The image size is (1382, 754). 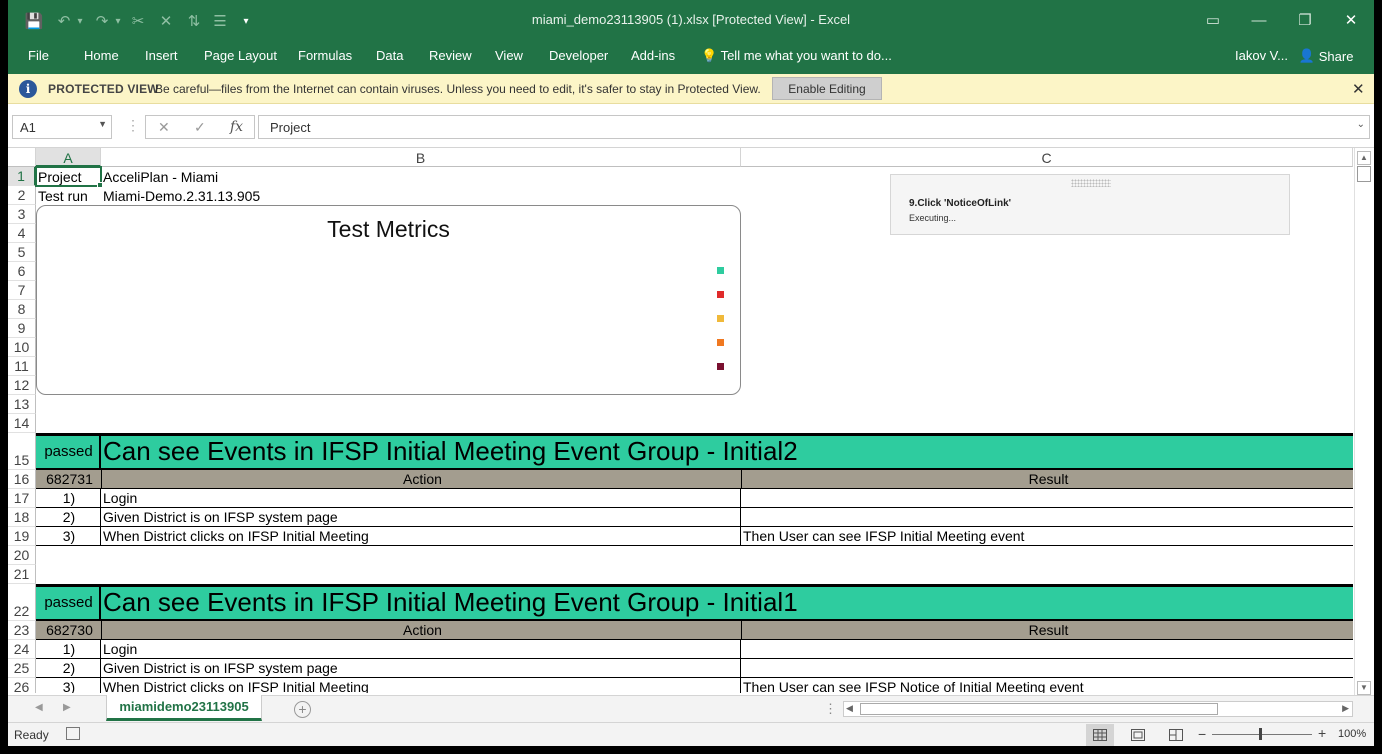 What do you see at coordinates (22, 536) in the screenshot?
I see `row-header-19: 19` at bounding box center [22, 536].